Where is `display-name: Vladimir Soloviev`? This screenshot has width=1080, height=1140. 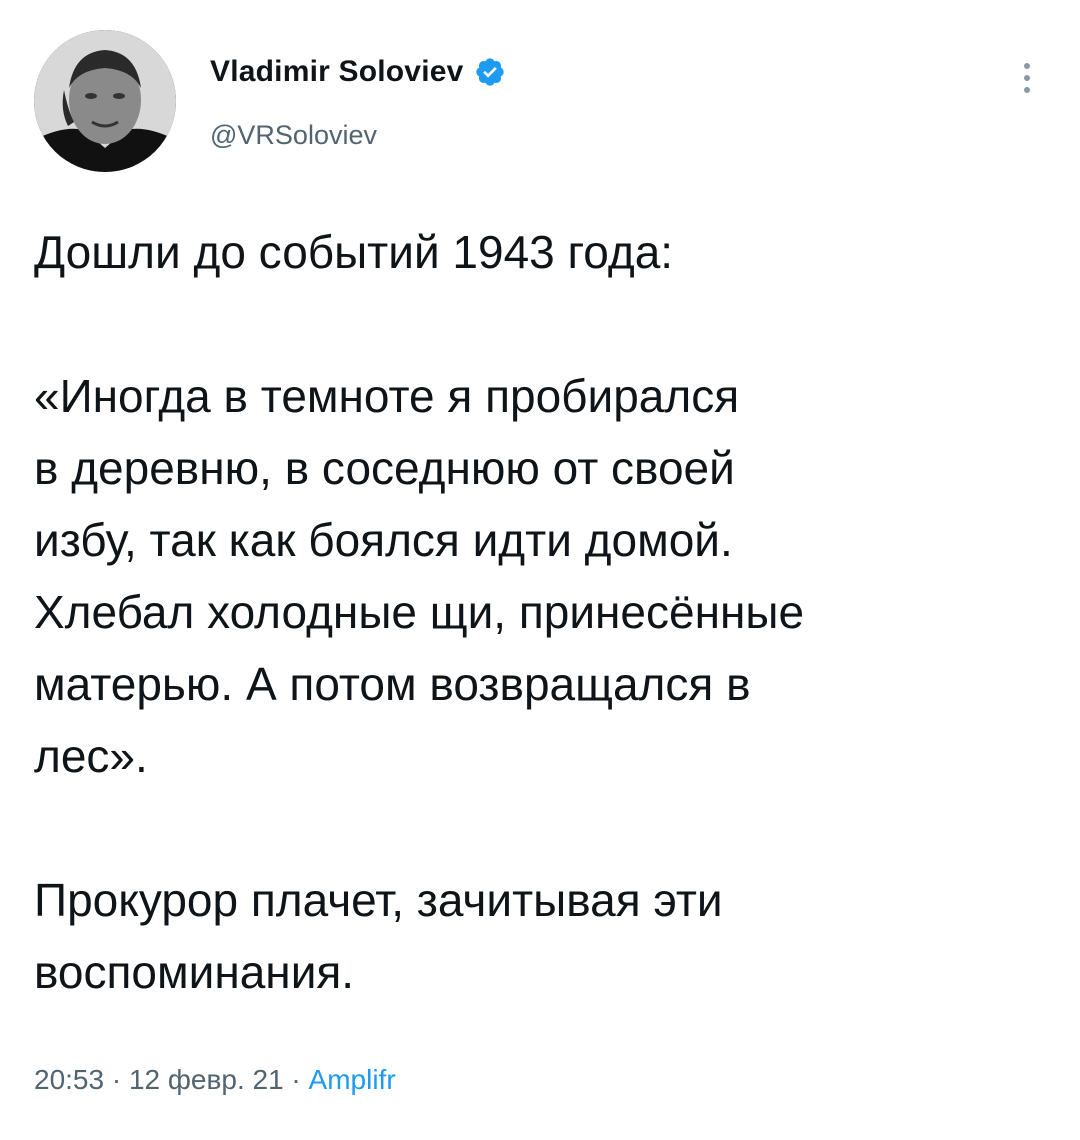
display-name: Vladimir Soloviev is located at coordinates (337, 72).